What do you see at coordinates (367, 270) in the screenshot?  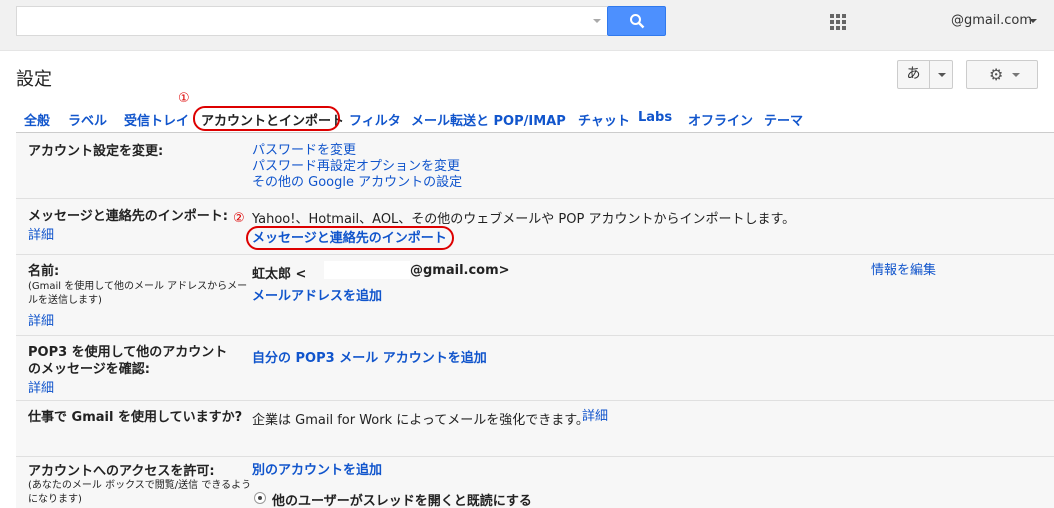 I see `redacted-area` at bounding box center [367, 270].